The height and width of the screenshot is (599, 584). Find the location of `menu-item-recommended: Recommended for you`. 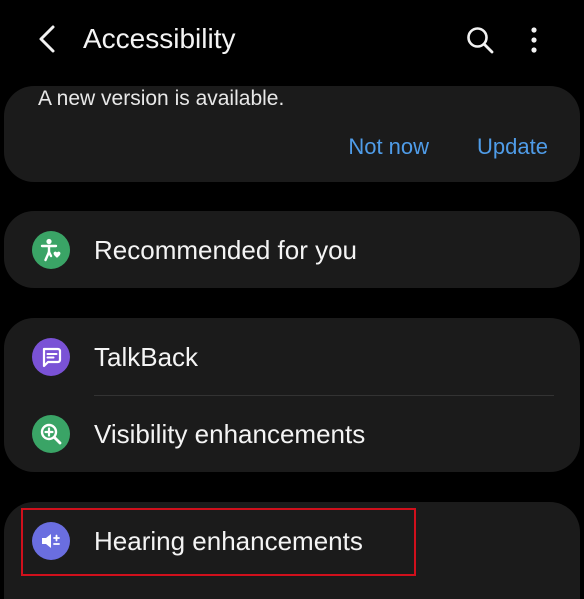

menu-item-recommended: Recommended for you is located at coordinates (292, 249).